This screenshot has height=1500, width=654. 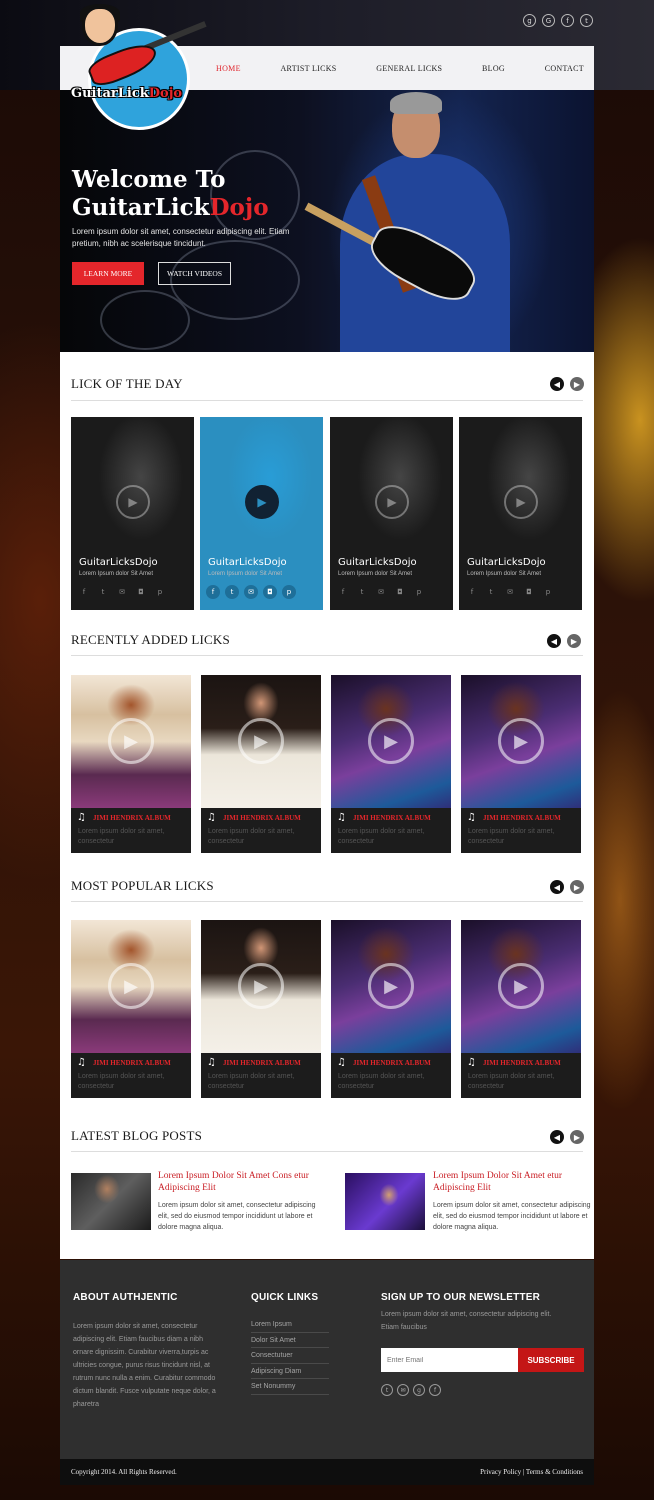 I want to click on nav-blog: BLOG, so click(x=493, y=68).